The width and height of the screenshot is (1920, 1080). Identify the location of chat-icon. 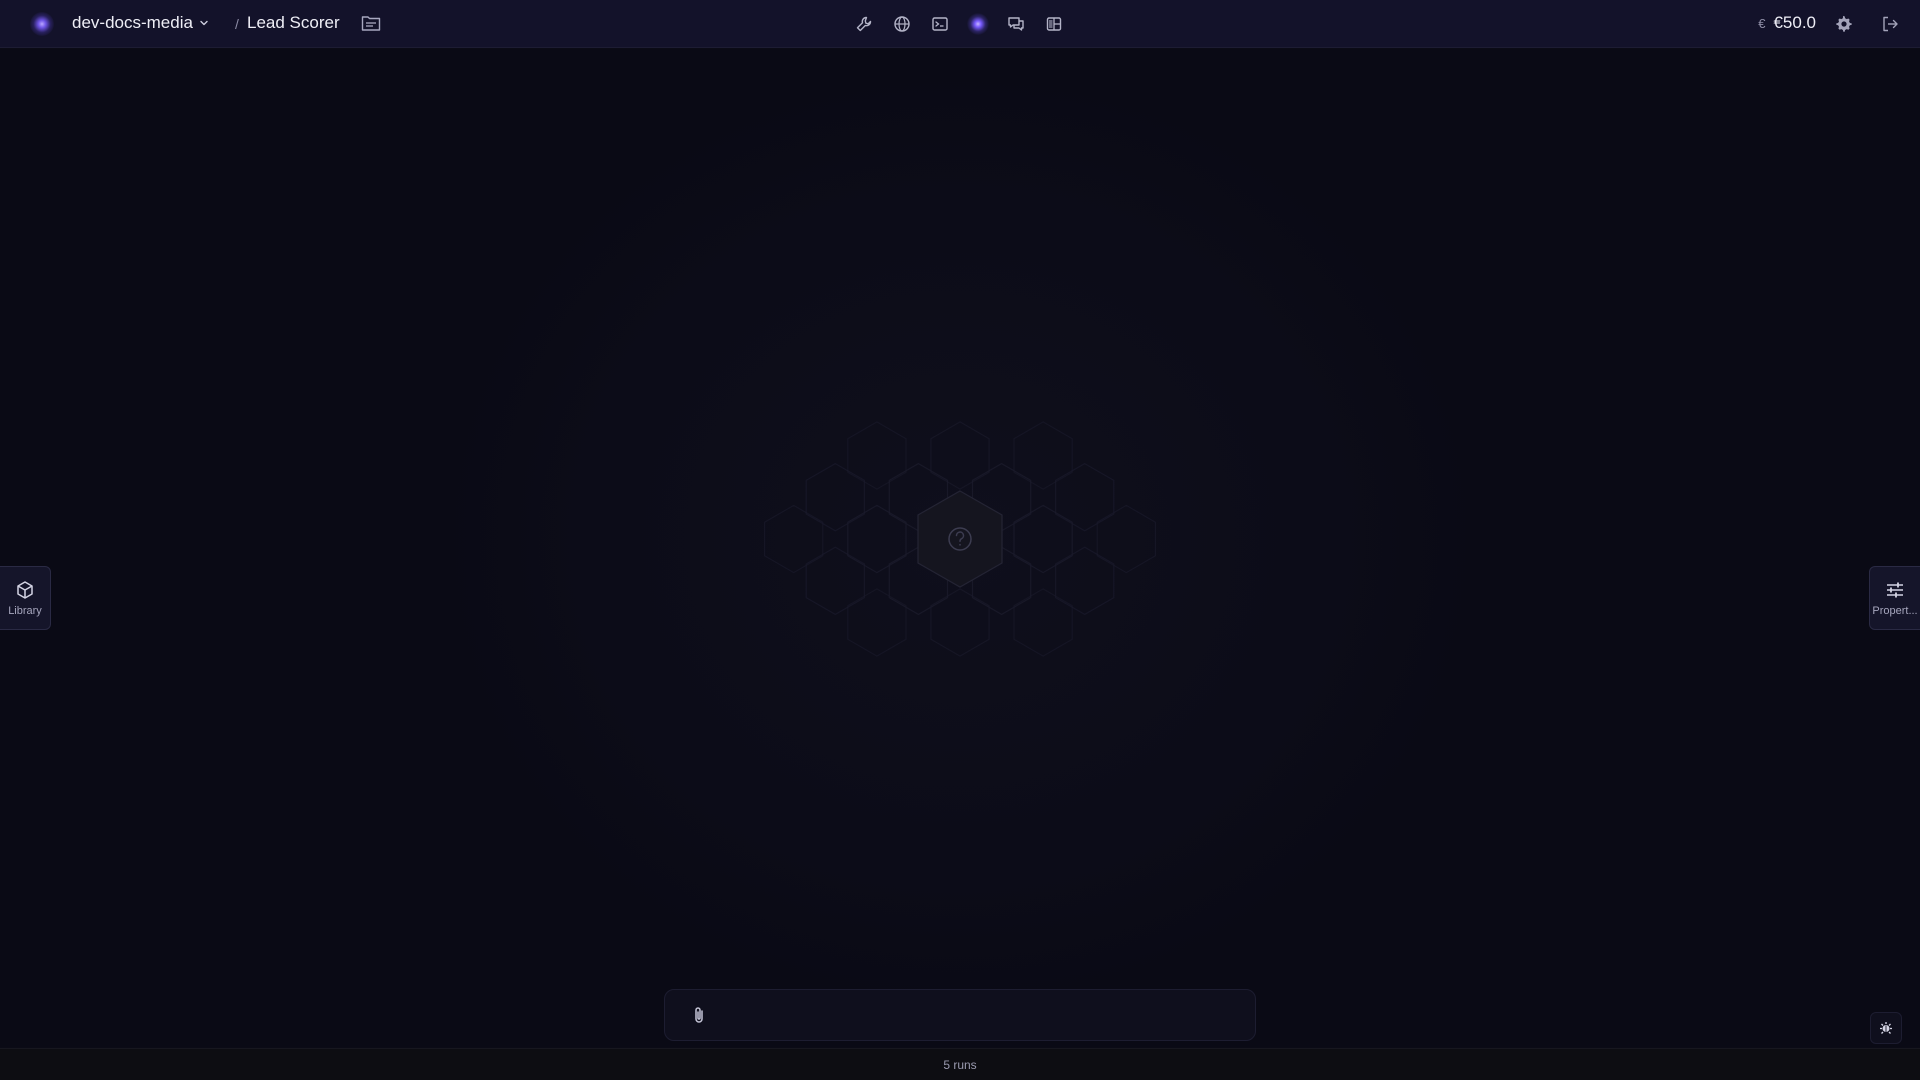
(1016, 24).